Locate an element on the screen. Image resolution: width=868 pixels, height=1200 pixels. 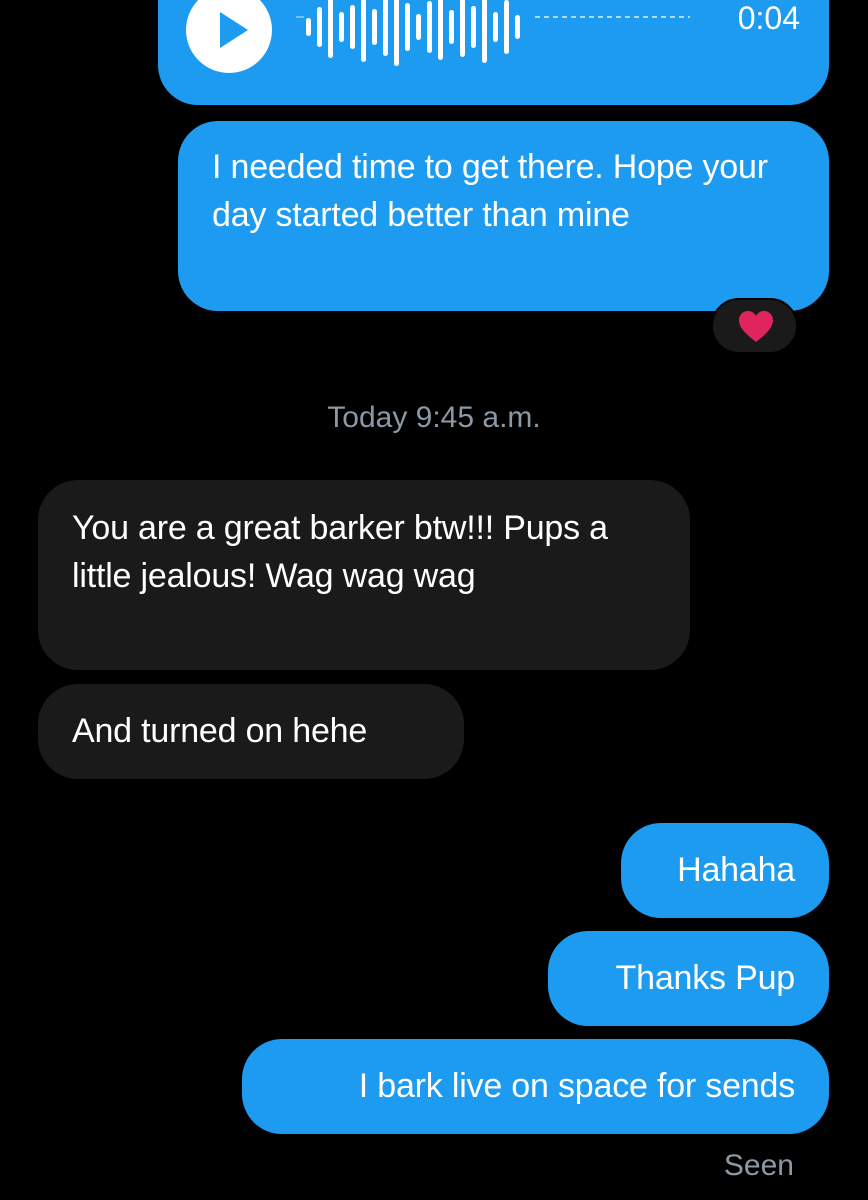
read-receipt: Seen is located at coordinates (758, 1165).